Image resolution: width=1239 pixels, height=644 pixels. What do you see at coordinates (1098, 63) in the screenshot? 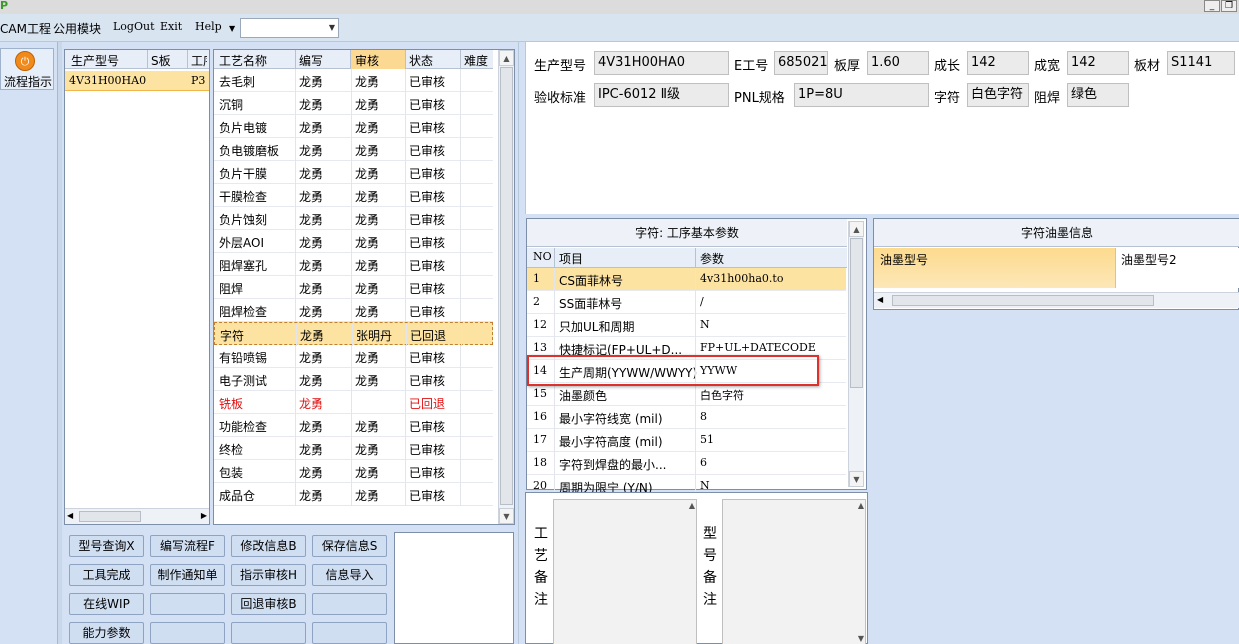
I see `width-field: 142` at bounding box center [1098, 63].